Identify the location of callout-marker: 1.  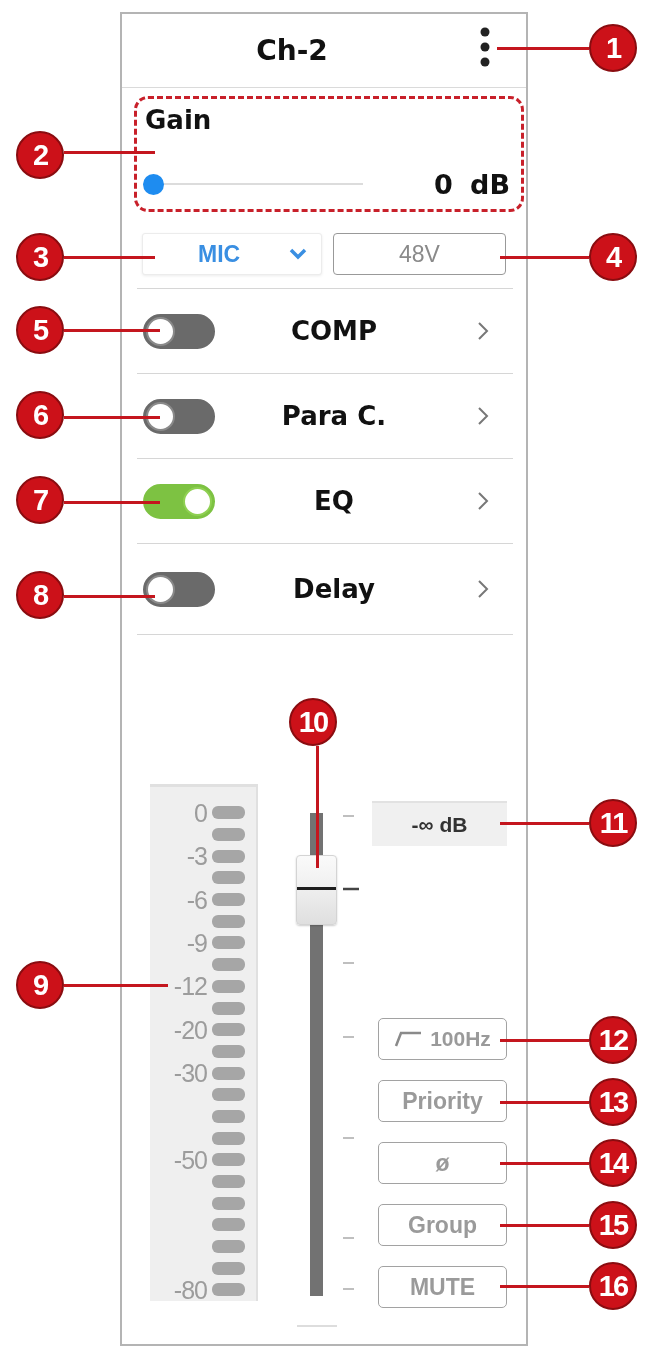
(613, 48).